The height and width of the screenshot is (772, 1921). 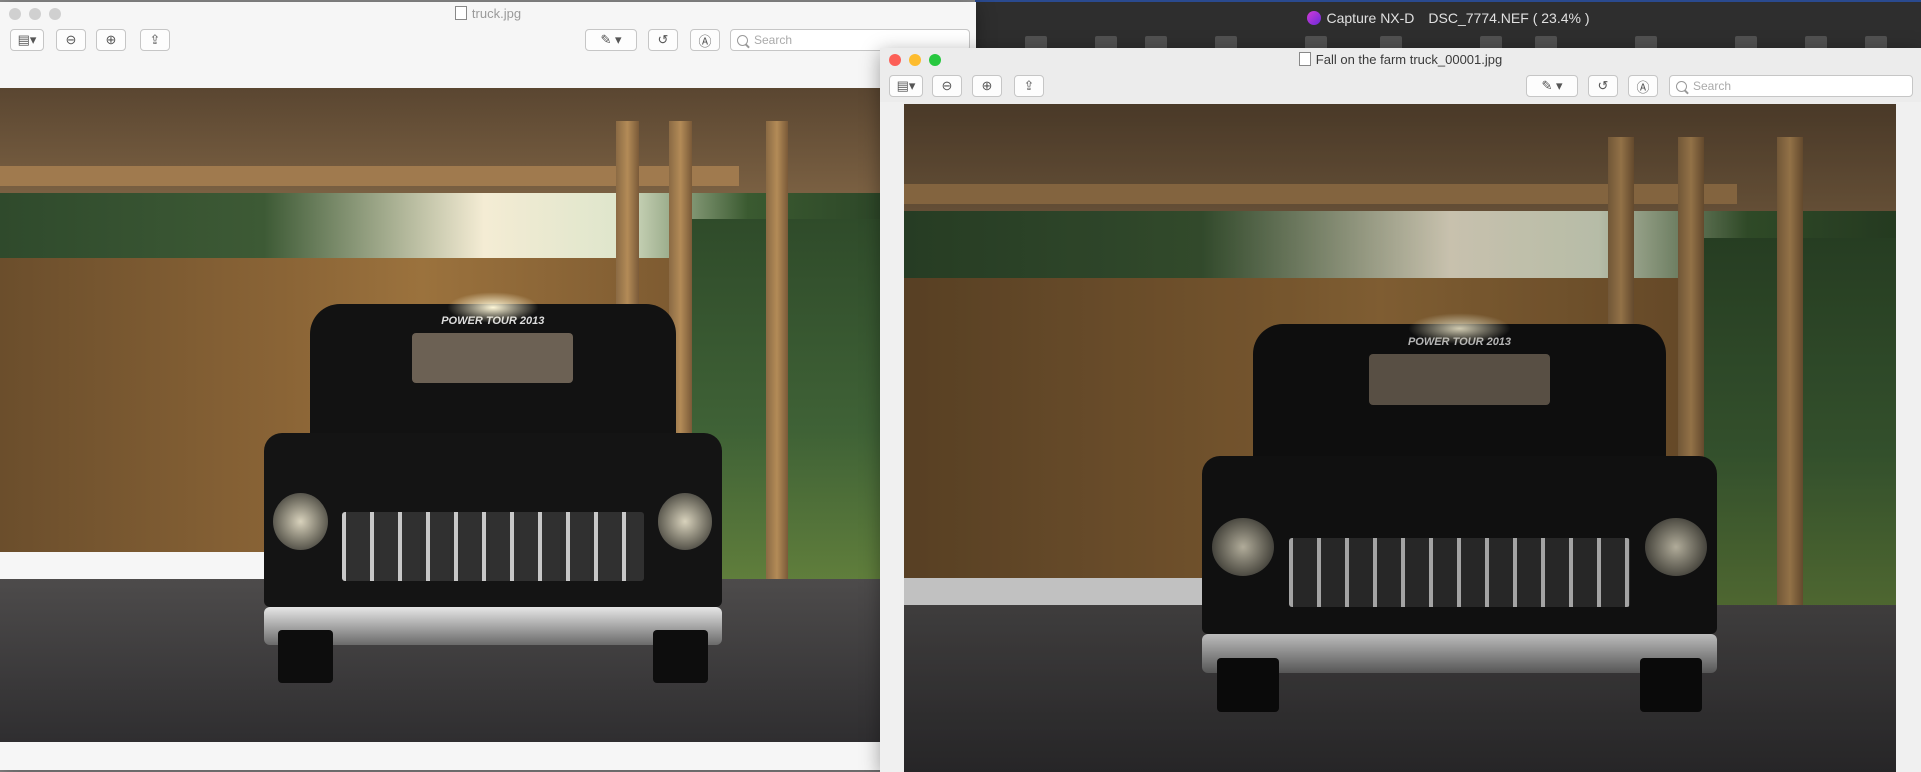 I want to click on window-titlebar: truck.jpg, so click(x=488, y=14).